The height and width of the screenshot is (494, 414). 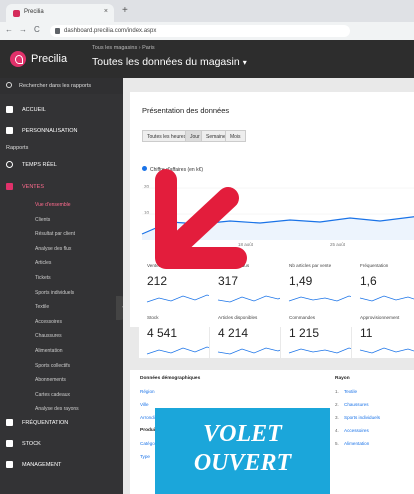 What do you see at coordinates (147, 391) in the screenshot?
I see `demo-link: Région` at bounding box center [147, 391].